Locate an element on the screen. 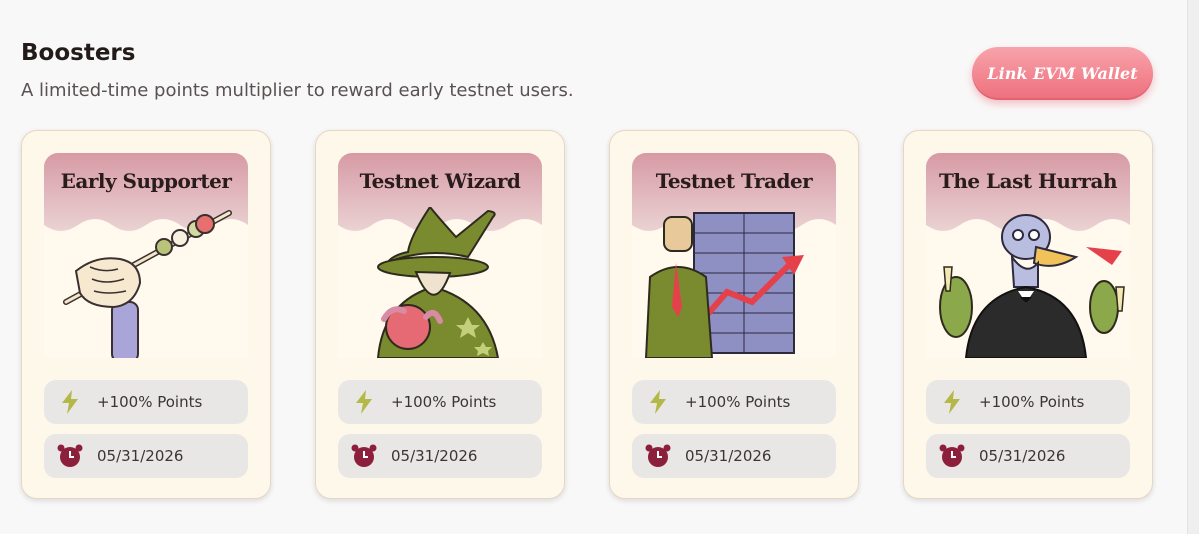 This screenshot has height=534, width=1199. card-banner: Testnet Trader is located at coordinates (734, 255).